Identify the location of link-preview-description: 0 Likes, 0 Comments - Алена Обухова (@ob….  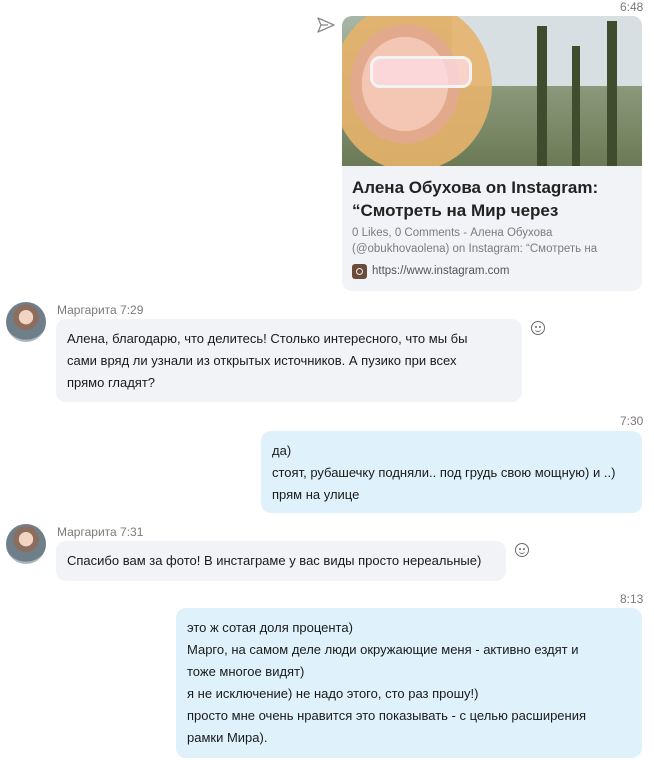
(475, 241).